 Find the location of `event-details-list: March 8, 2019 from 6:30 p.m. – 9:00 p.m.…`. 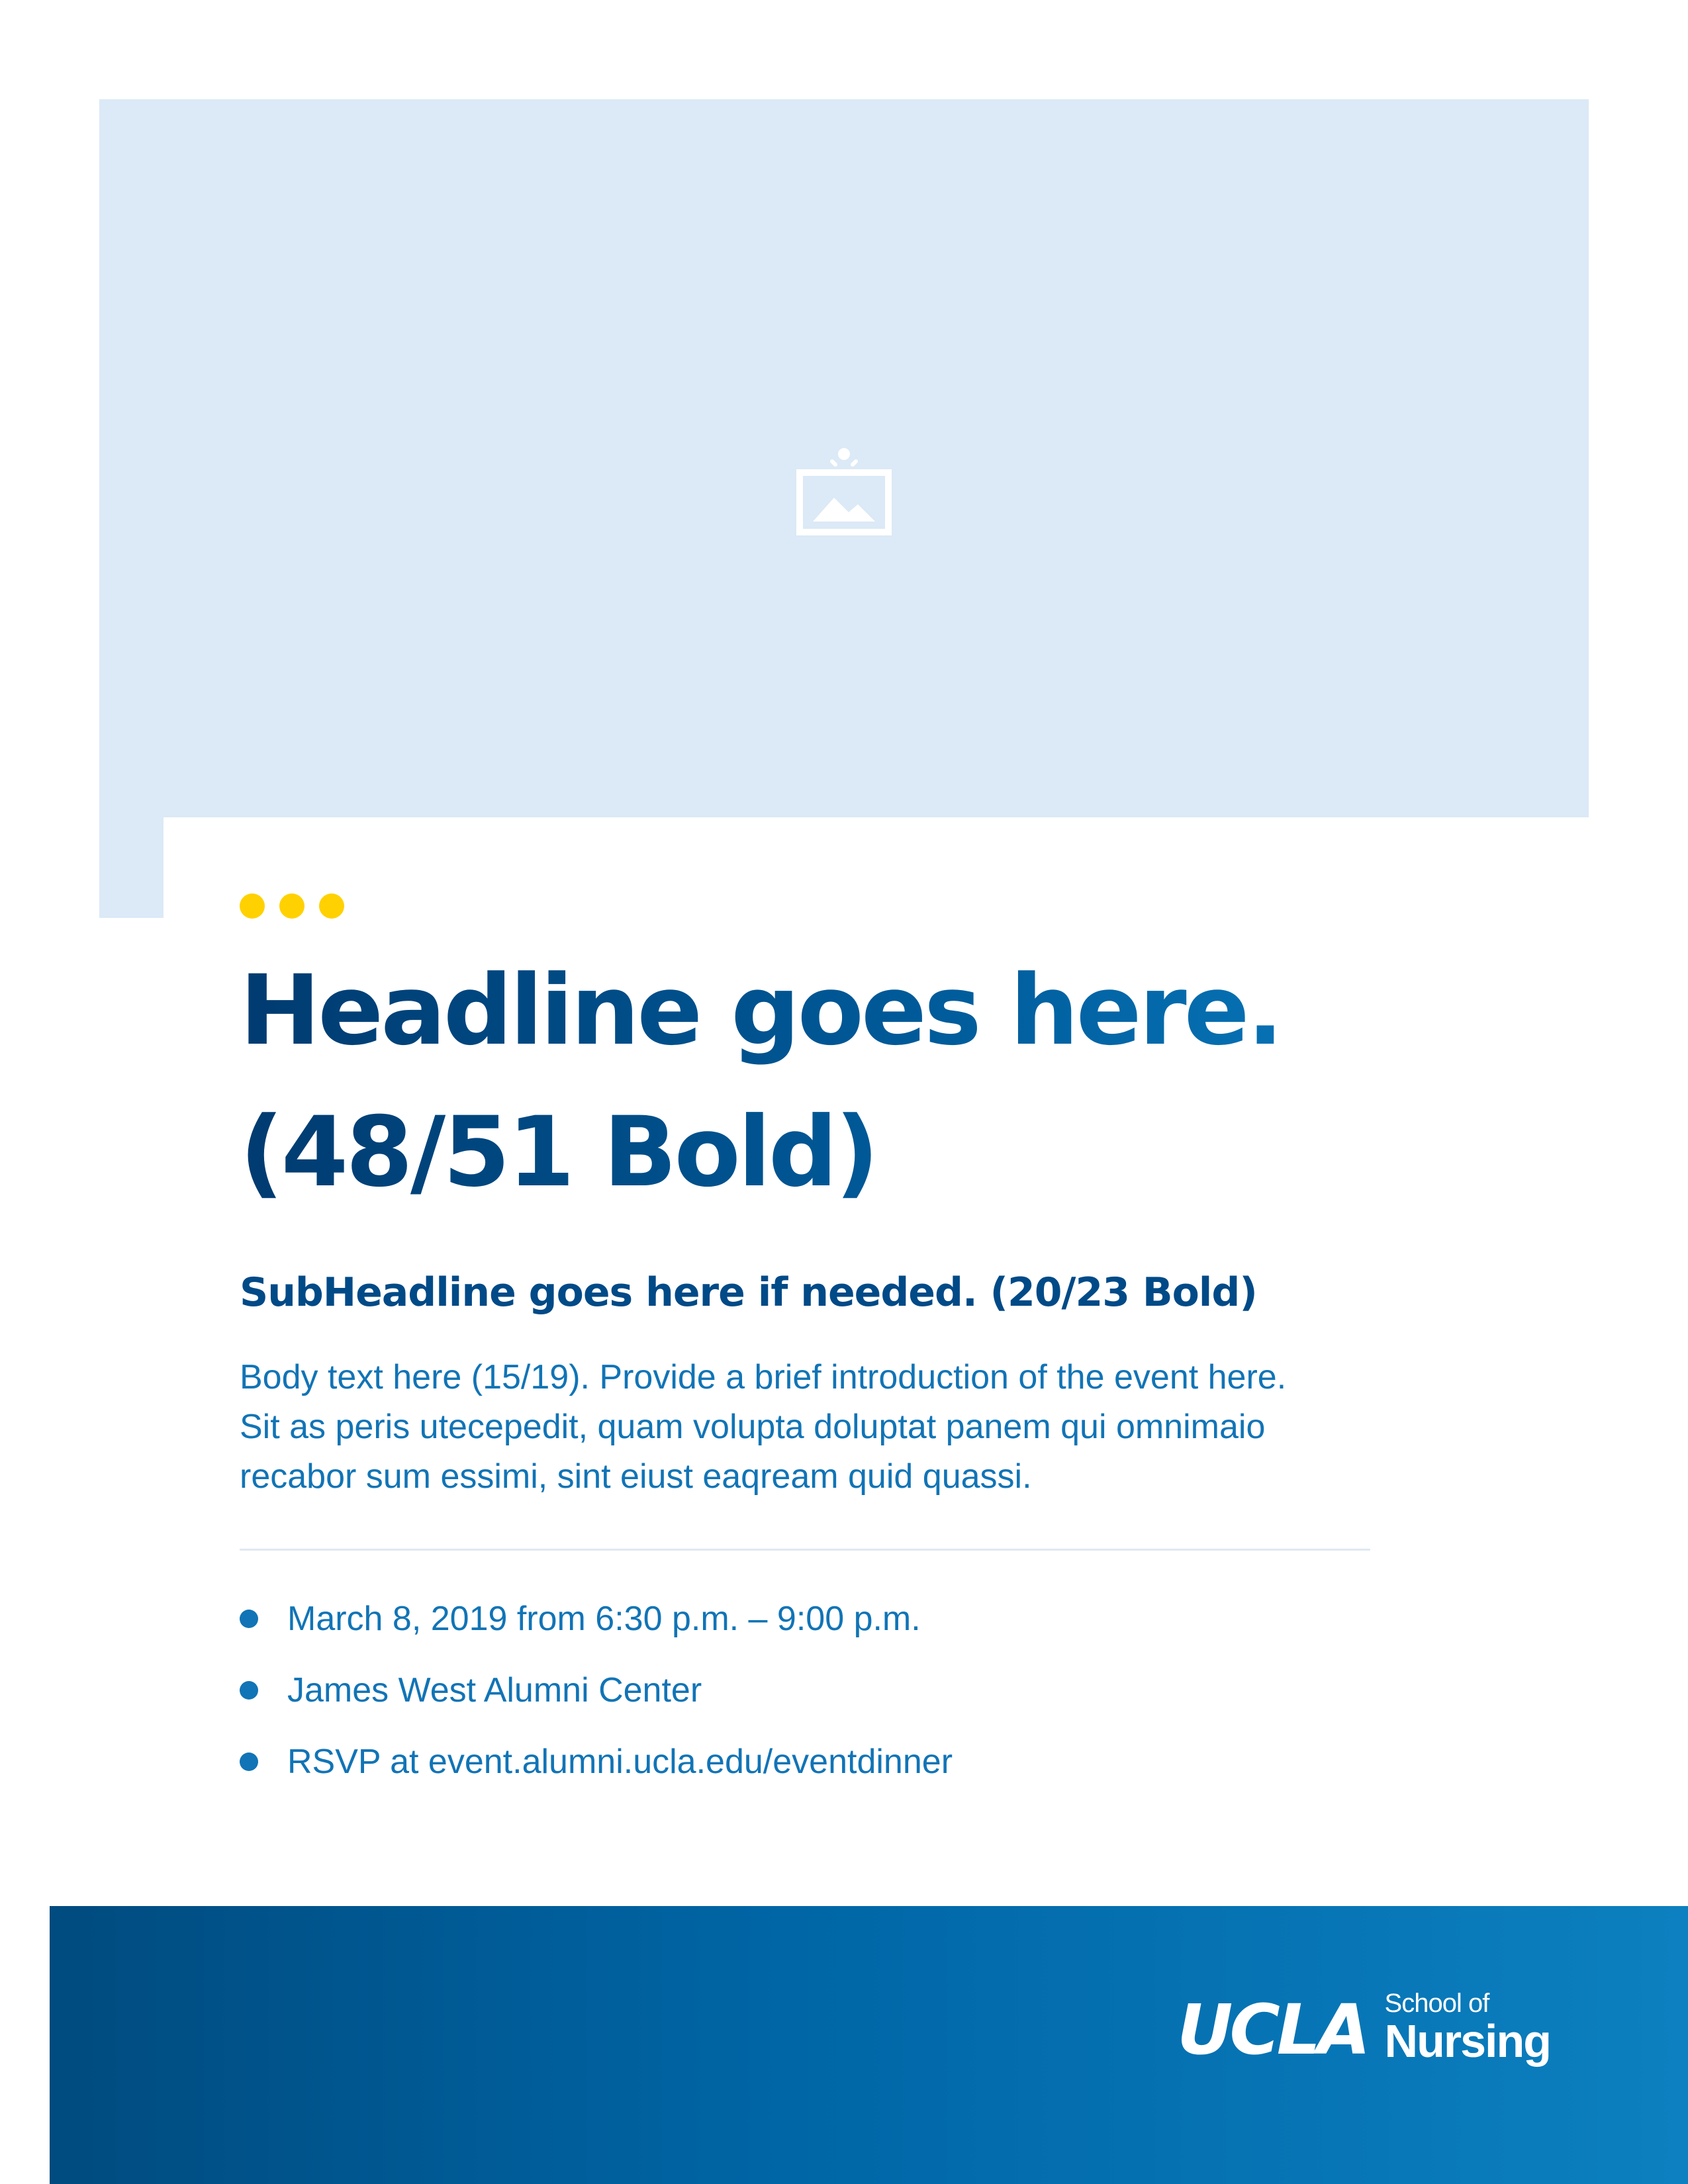

event-details-list: March 8, 2019 from 6:30 p.m. – 9:00 p.m.… is located at coordinates (596, 1690).